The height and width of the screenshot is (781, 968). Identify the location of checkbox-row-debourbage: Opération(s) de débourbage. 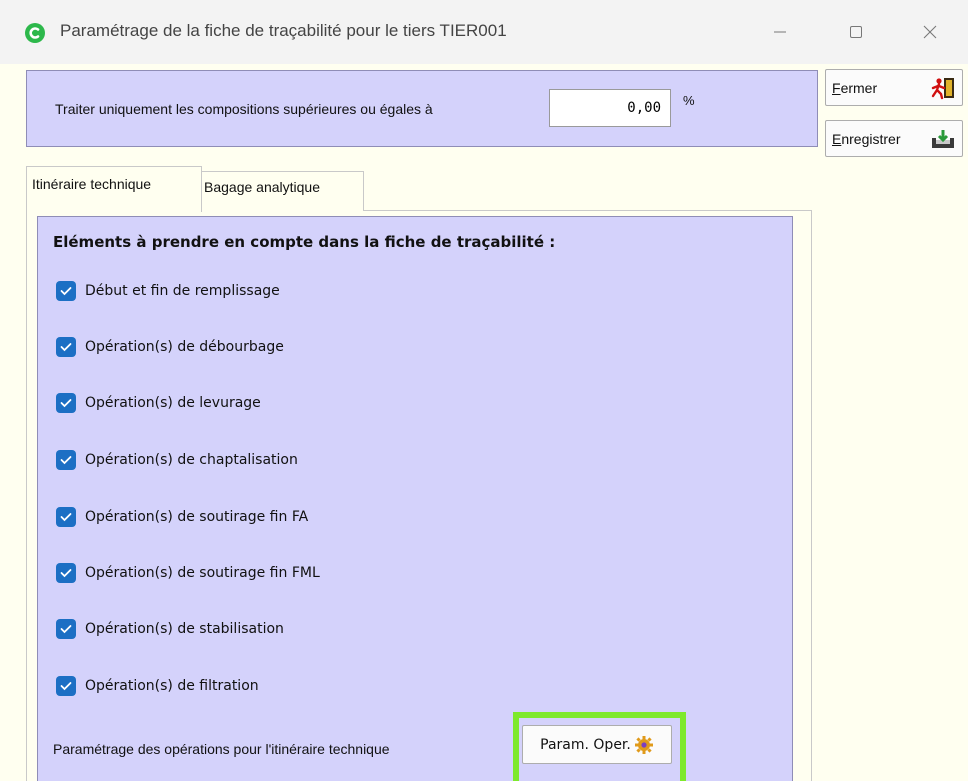
(170, 347).